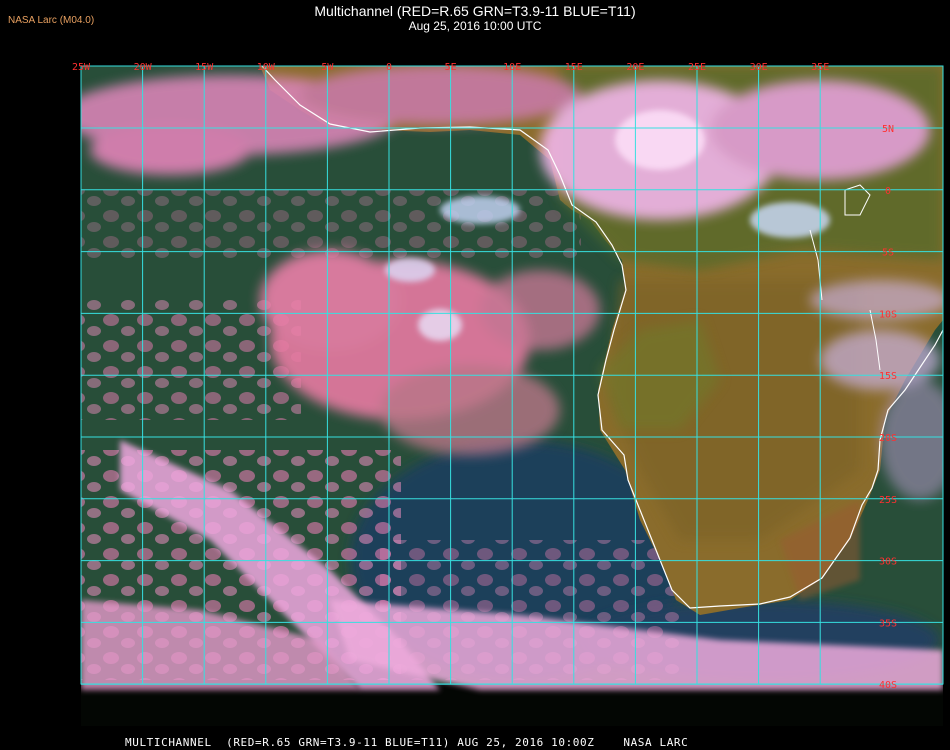  Describe the element at coordinates (266, 67) in the screenshot. I see `longitude-label: 10W` at that location.